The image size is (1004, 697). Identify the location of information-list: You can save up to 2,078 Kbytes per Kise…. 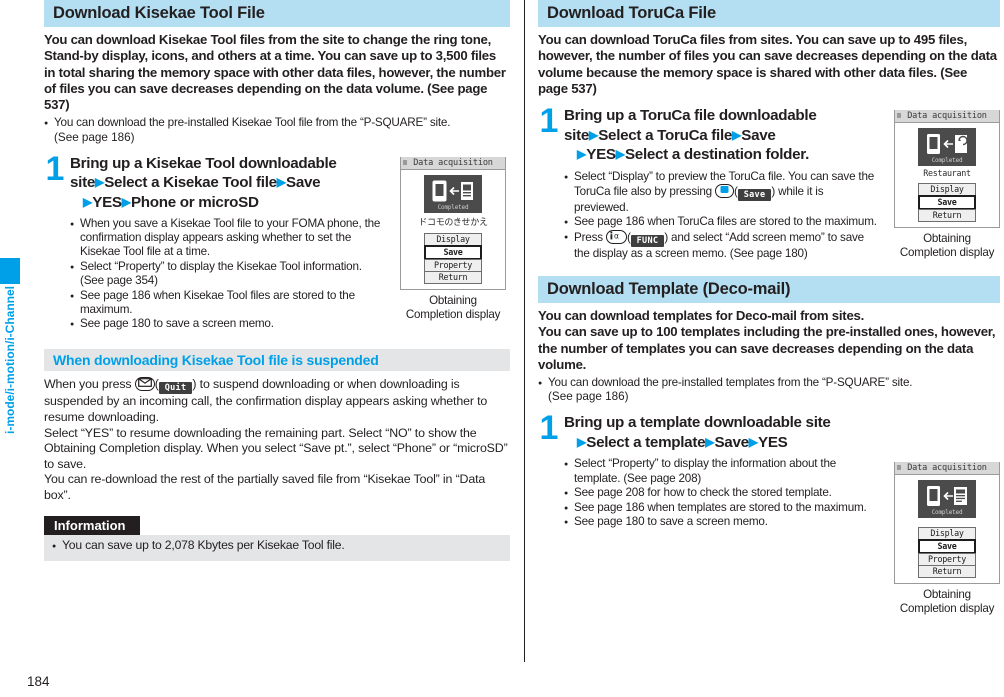
(277, 546).